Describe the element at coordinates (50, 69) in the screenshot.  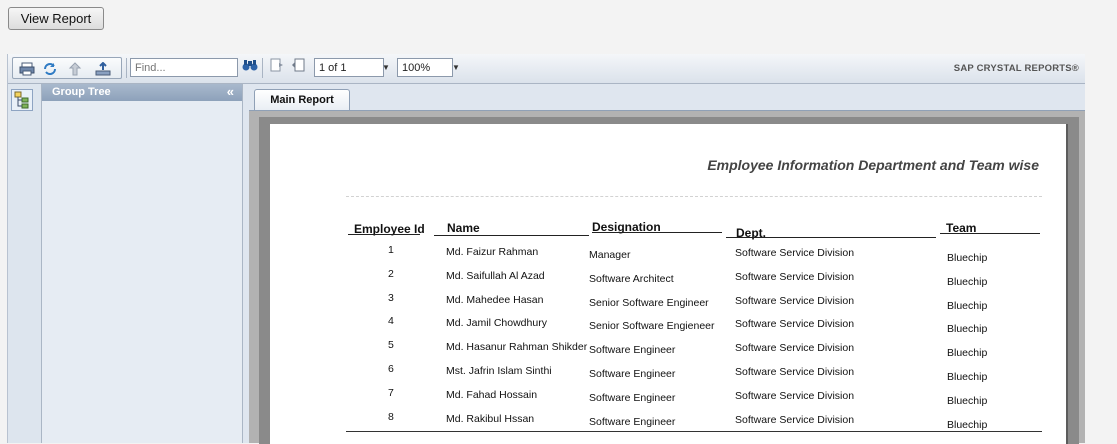
I see `refresh-icon` at that location.